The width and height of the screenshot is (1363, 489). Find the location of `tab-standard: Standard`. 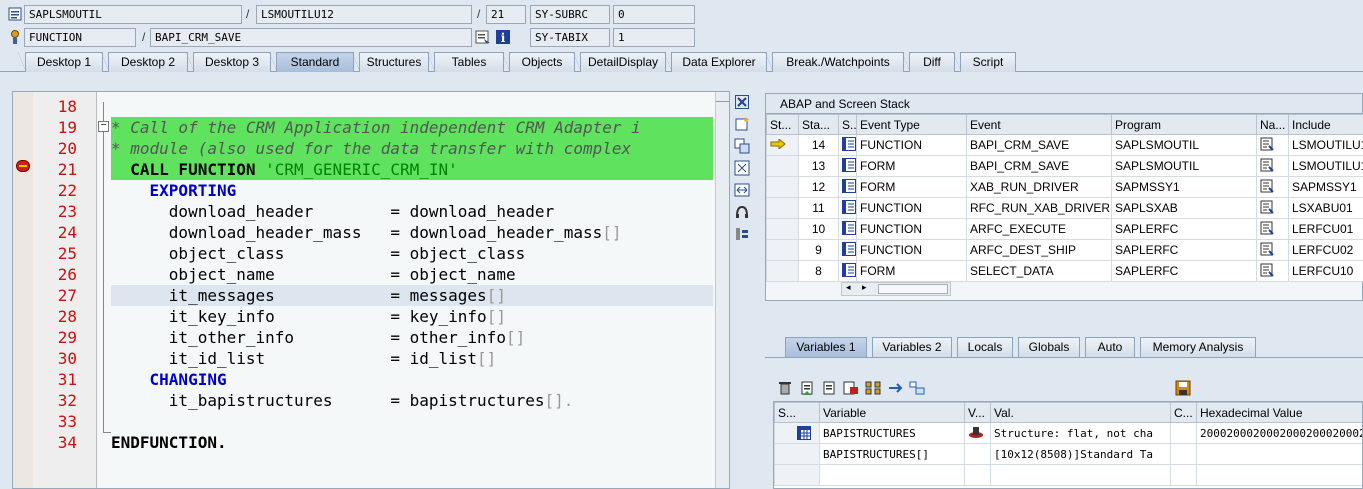

tab-standard: Standard is located at coordinates (311, 62).